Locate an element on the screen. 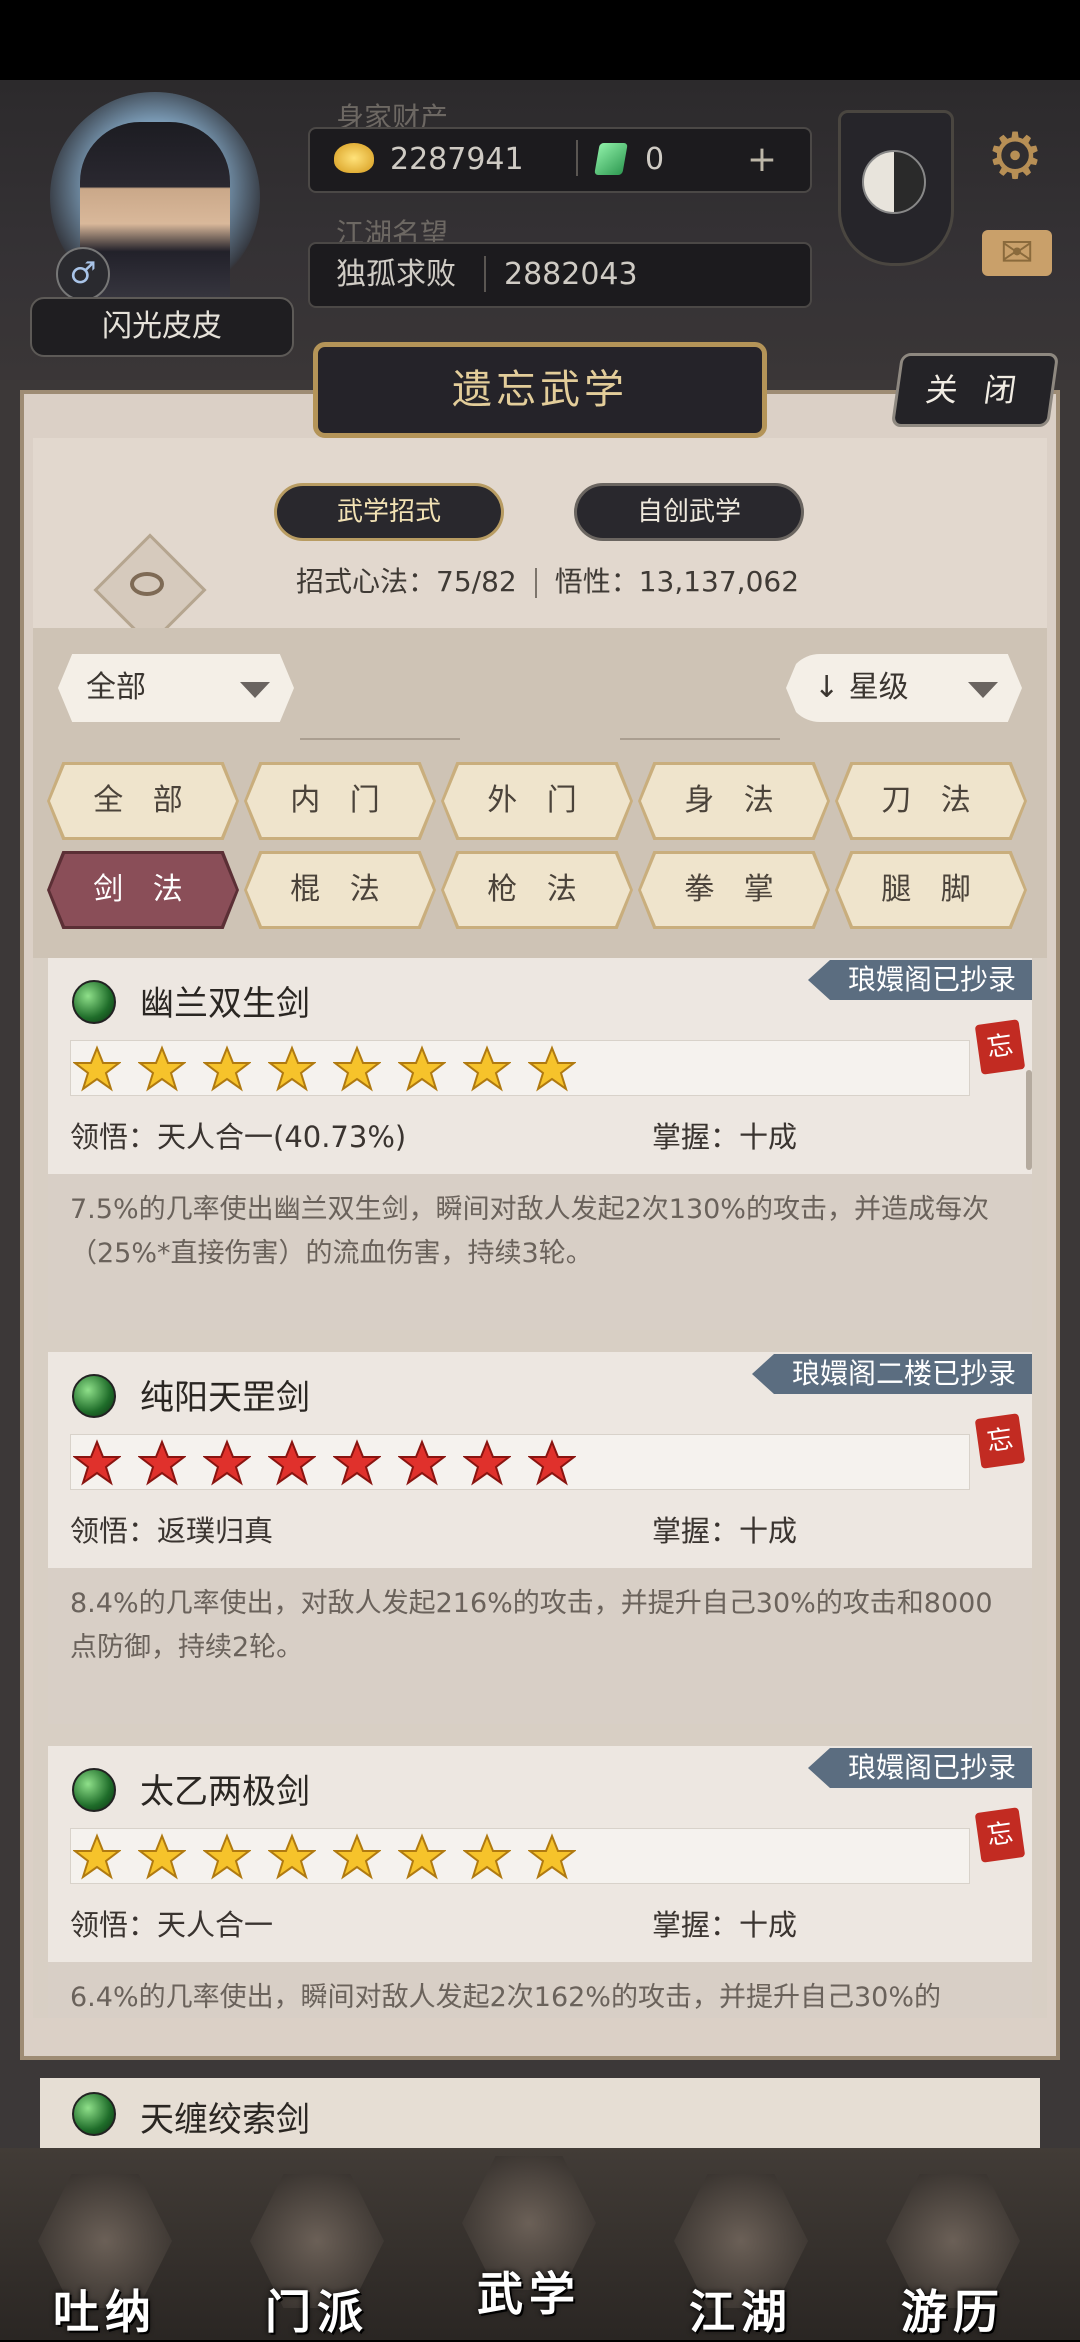 This screenshot has width=1080, height=2342. add-currency-button: + is located at coordinates (762, 160).